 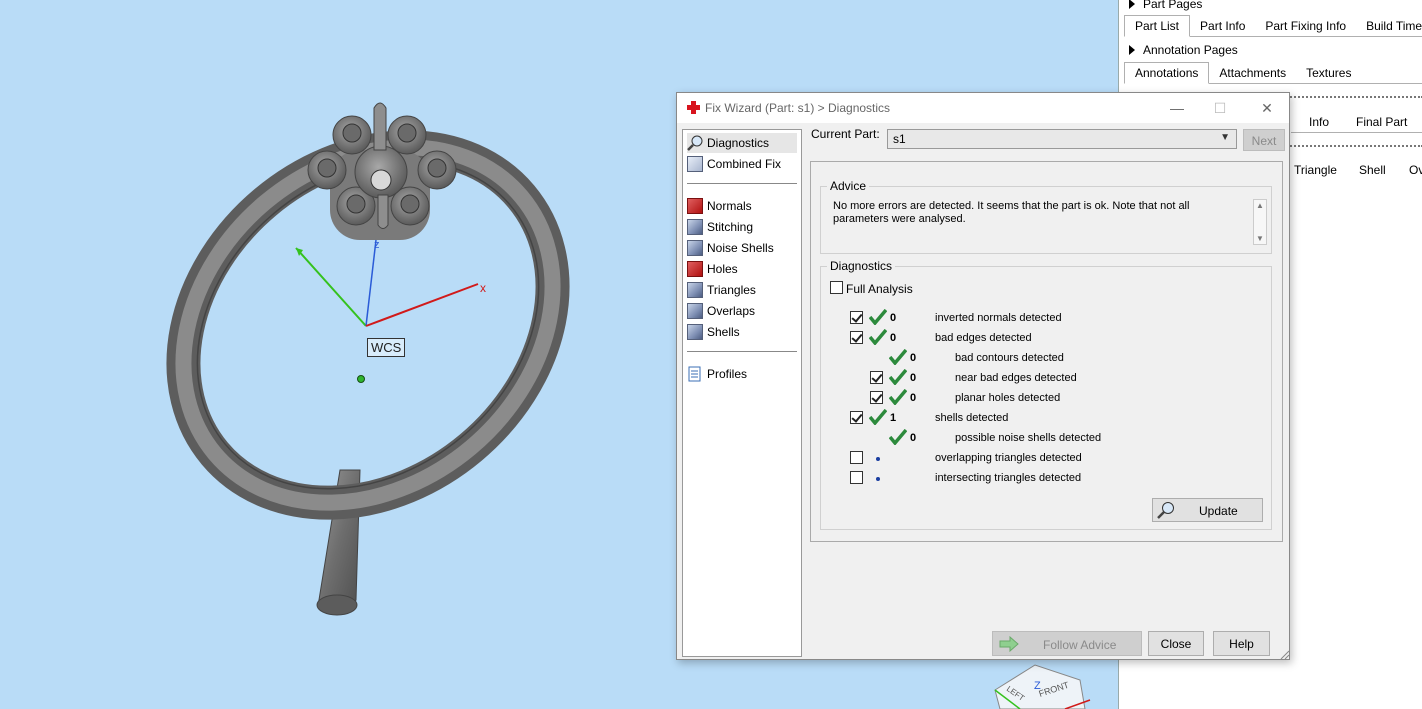 What do you see at coordinates (856, 417) in the screenshot?
I see `shells-checkbox` at bounding box center [856, 417].